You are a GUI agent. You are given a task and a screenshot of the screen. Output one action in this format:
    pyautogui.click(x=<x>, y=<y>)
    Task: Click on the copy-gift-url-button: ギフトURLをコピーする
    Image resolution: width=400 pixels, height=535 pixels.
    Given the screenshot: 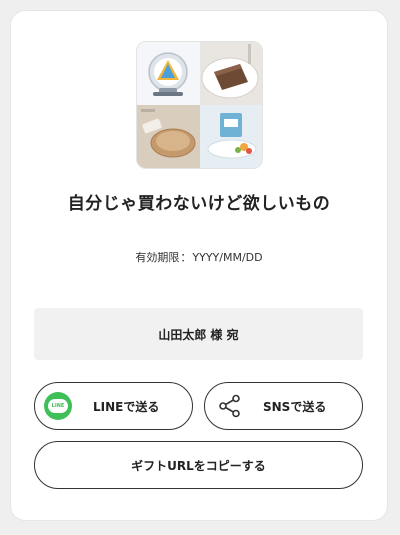 What is the action you would take?
    pyautogui.click(x=198, y=465)
    